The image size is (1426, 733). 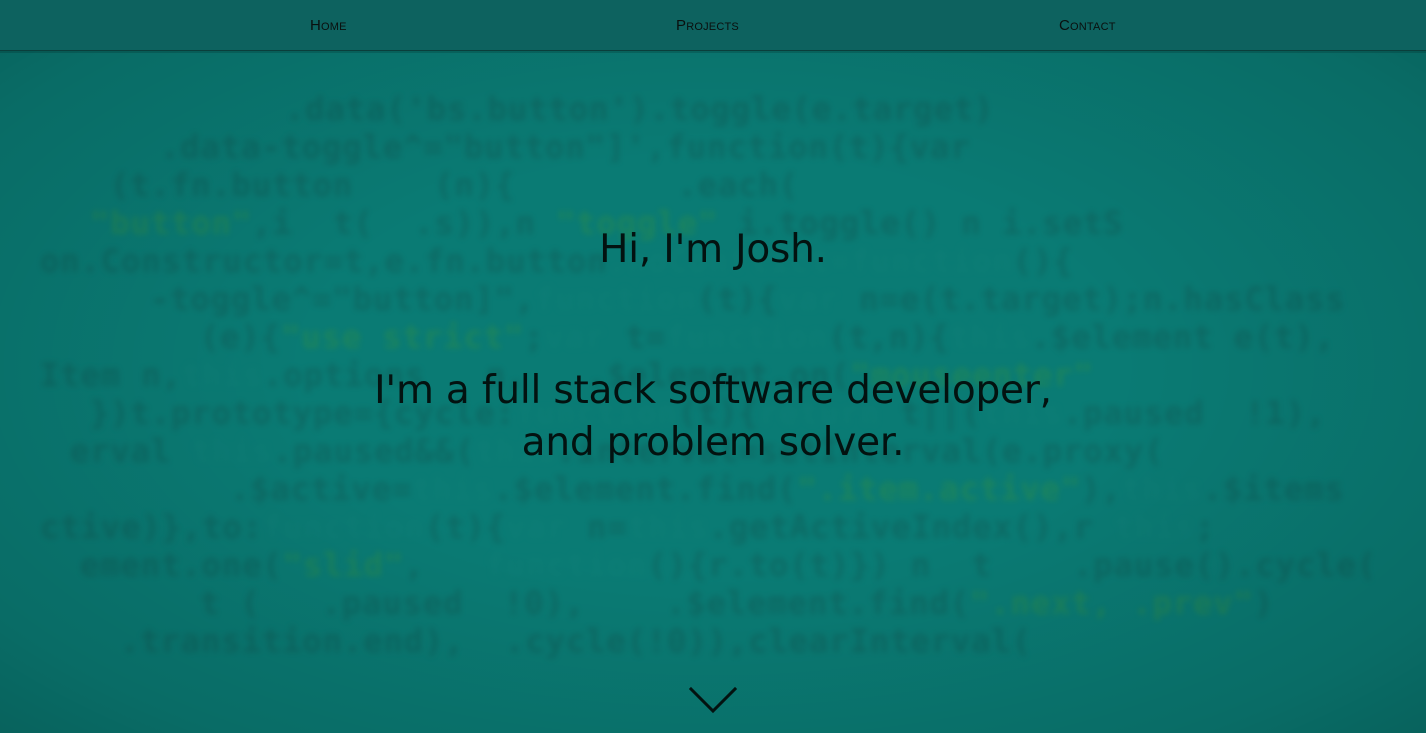 What do you see at coordinates (328, 25) in the screenshot?
I see `nav-link-home: Home` at bounding box center [328, 25].